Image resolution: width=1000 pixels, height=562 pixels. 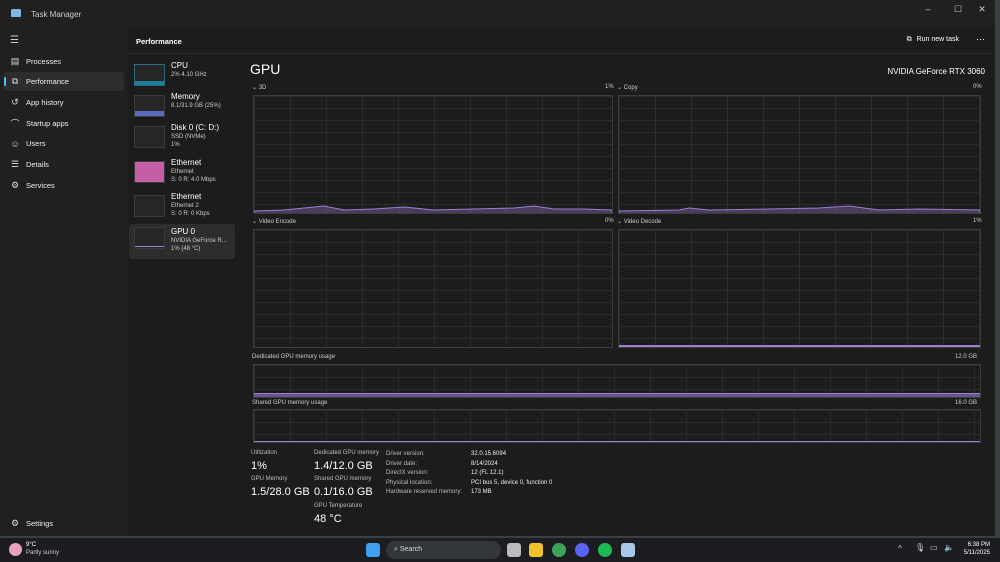 I want to click on discord-icon, so click(x=582, y=550).